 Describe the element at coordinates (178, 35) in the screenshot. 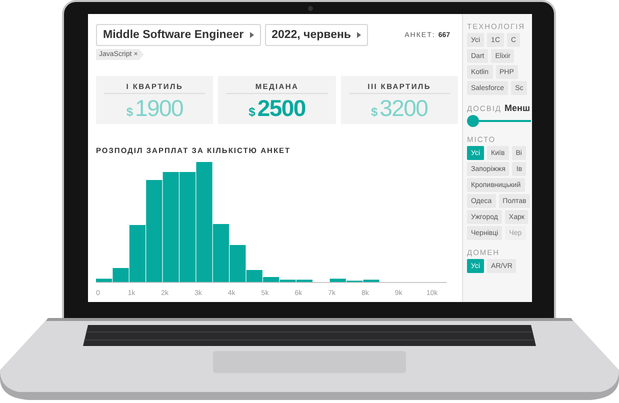

I see `filter-dropdown: Middle Software Engineer` at that location.